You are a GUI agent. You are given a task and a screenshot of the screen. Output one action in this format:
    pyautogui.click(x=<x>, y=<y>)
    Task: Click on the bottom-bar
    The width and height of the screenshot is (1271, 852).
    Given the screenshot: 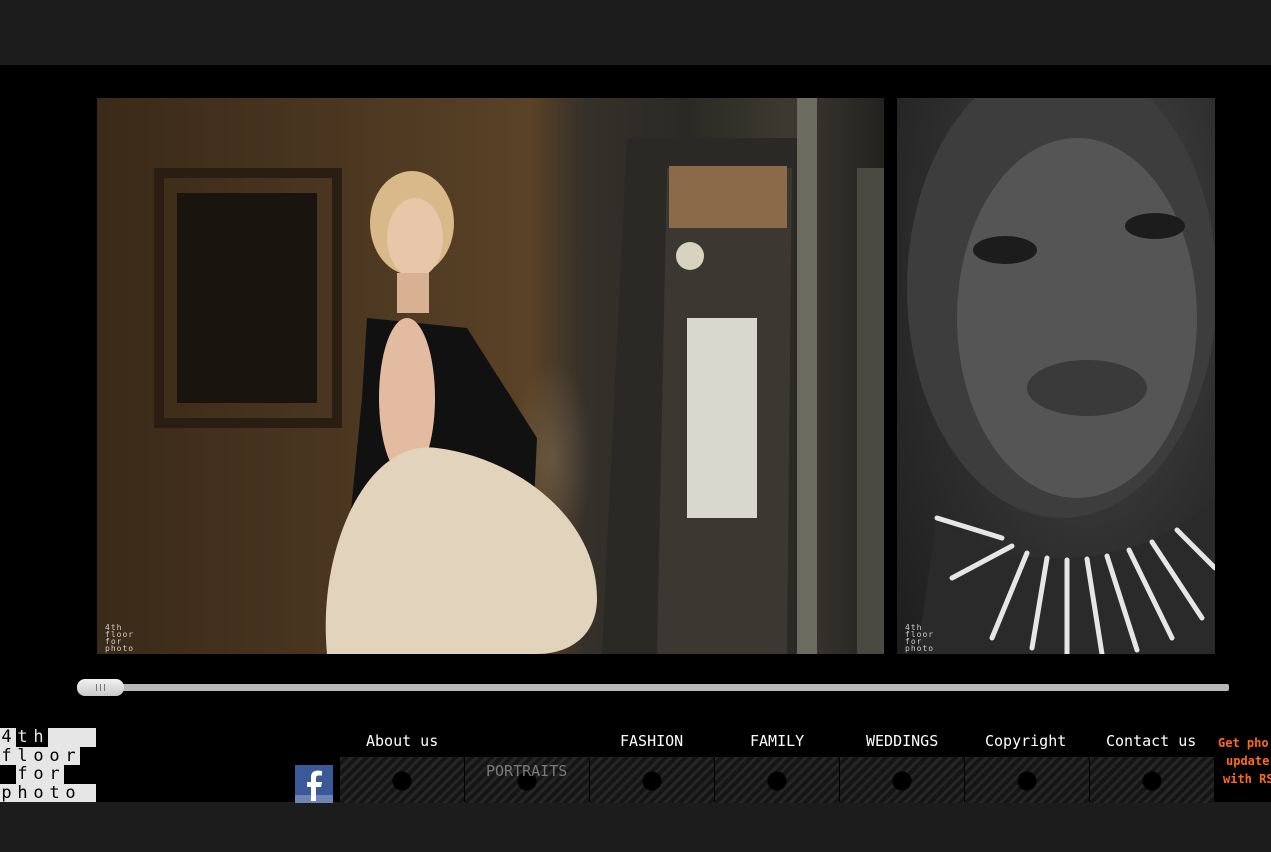 What is the action you would take?
    pyautogui.click(x=635, y=827)
    